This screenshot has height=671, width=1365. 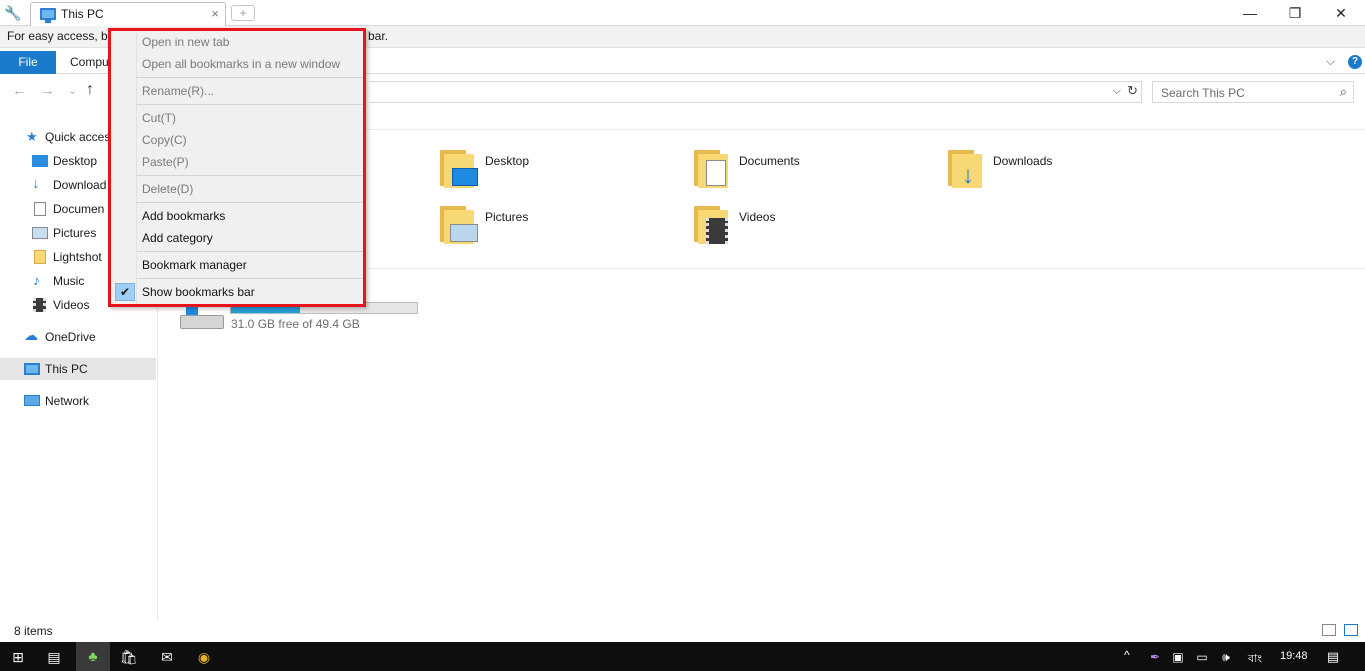 I want to click on expand-ribbon-icon: ⌵, so click(x=1330, y=61).